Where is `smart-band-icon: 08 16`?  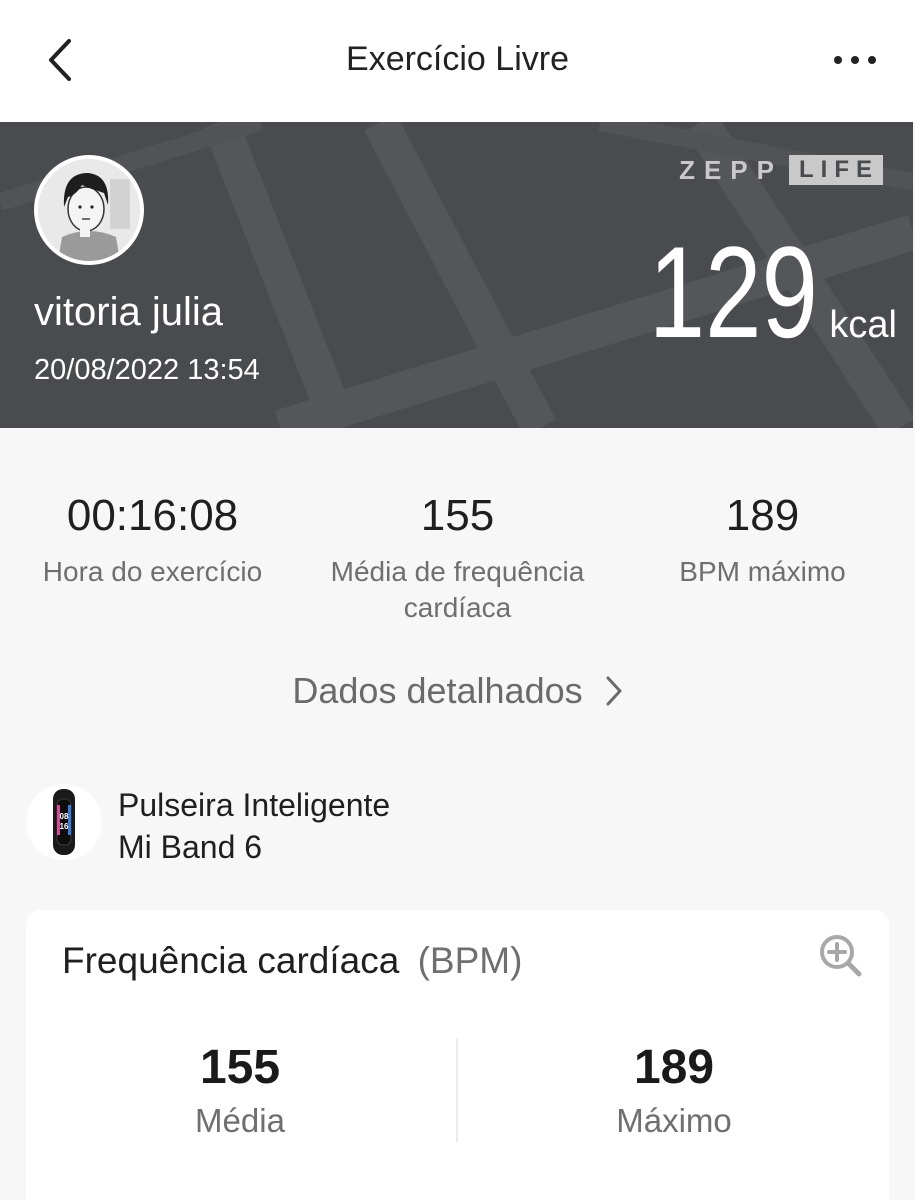 smart-band-icon: 08 16 is located at coordinates (64, 822).